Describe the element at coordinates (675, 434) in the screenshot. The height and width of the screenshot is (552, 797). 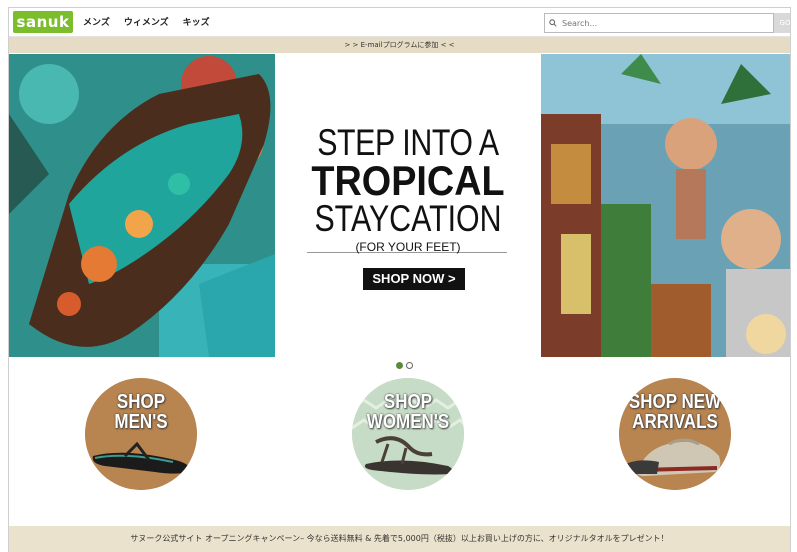
I see `shop-new-arrivals-circle: SHOP NEW ARRIVALS` at that location.